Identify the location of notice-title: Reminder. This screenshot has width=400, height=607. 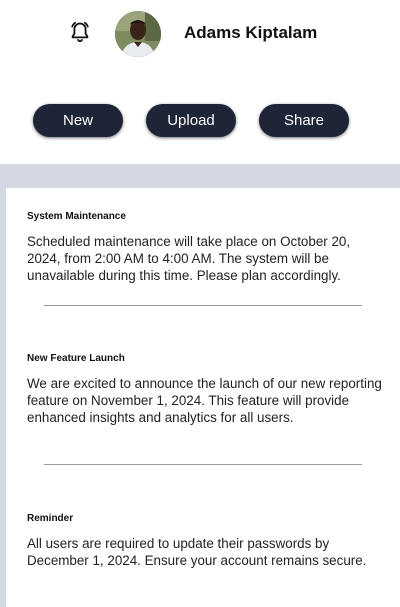
(50, 518).